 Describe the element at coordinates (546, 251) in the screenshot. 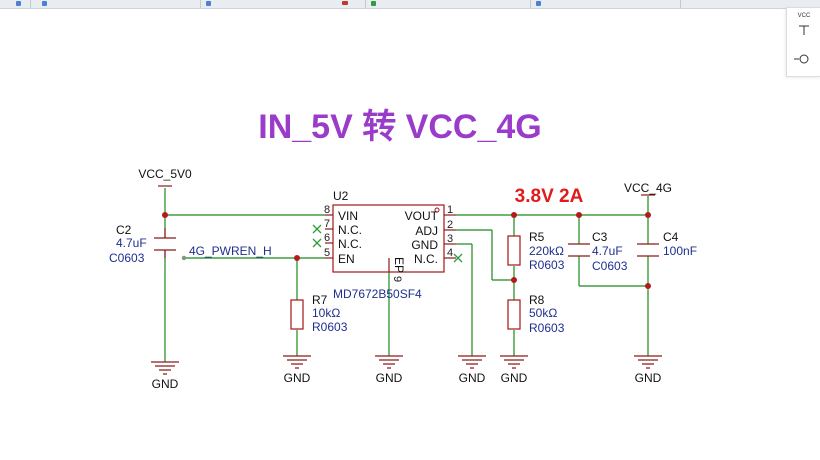

I see `r5-value: 220kΩ` at that location.